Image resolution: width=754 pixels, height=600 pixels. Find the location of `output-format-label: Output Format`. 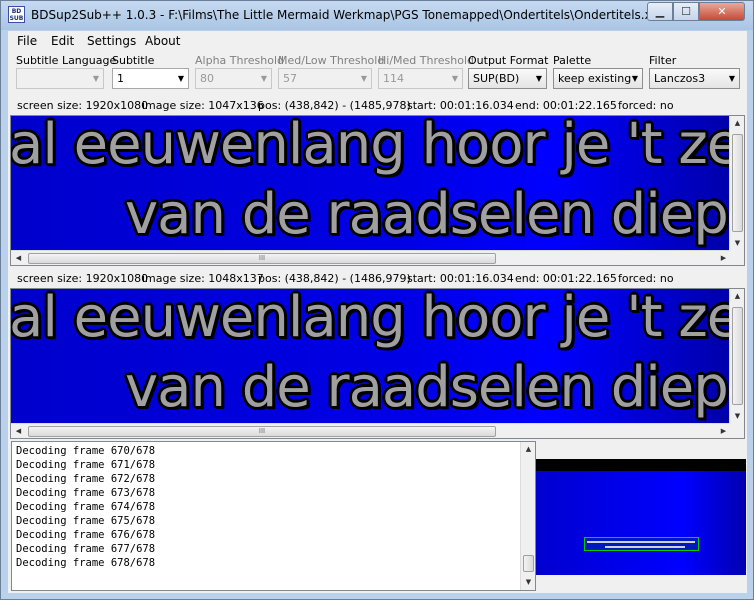

output-format-label: Output Format is located at coordinates (508, 60).